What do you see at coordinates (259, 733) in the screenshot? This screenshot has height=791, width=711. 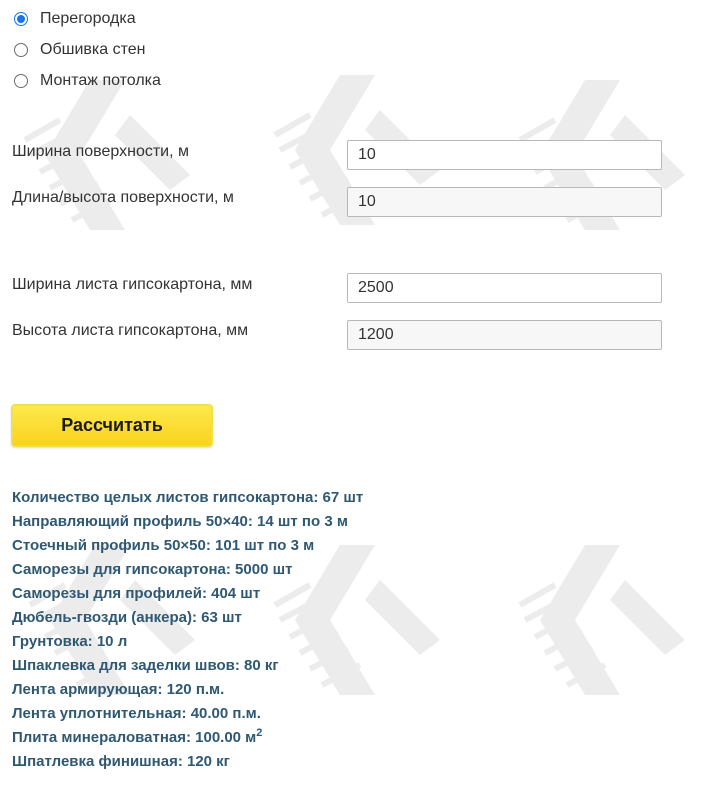 I see `area-unit-superscript: 2` at bounding box center [259, 733].